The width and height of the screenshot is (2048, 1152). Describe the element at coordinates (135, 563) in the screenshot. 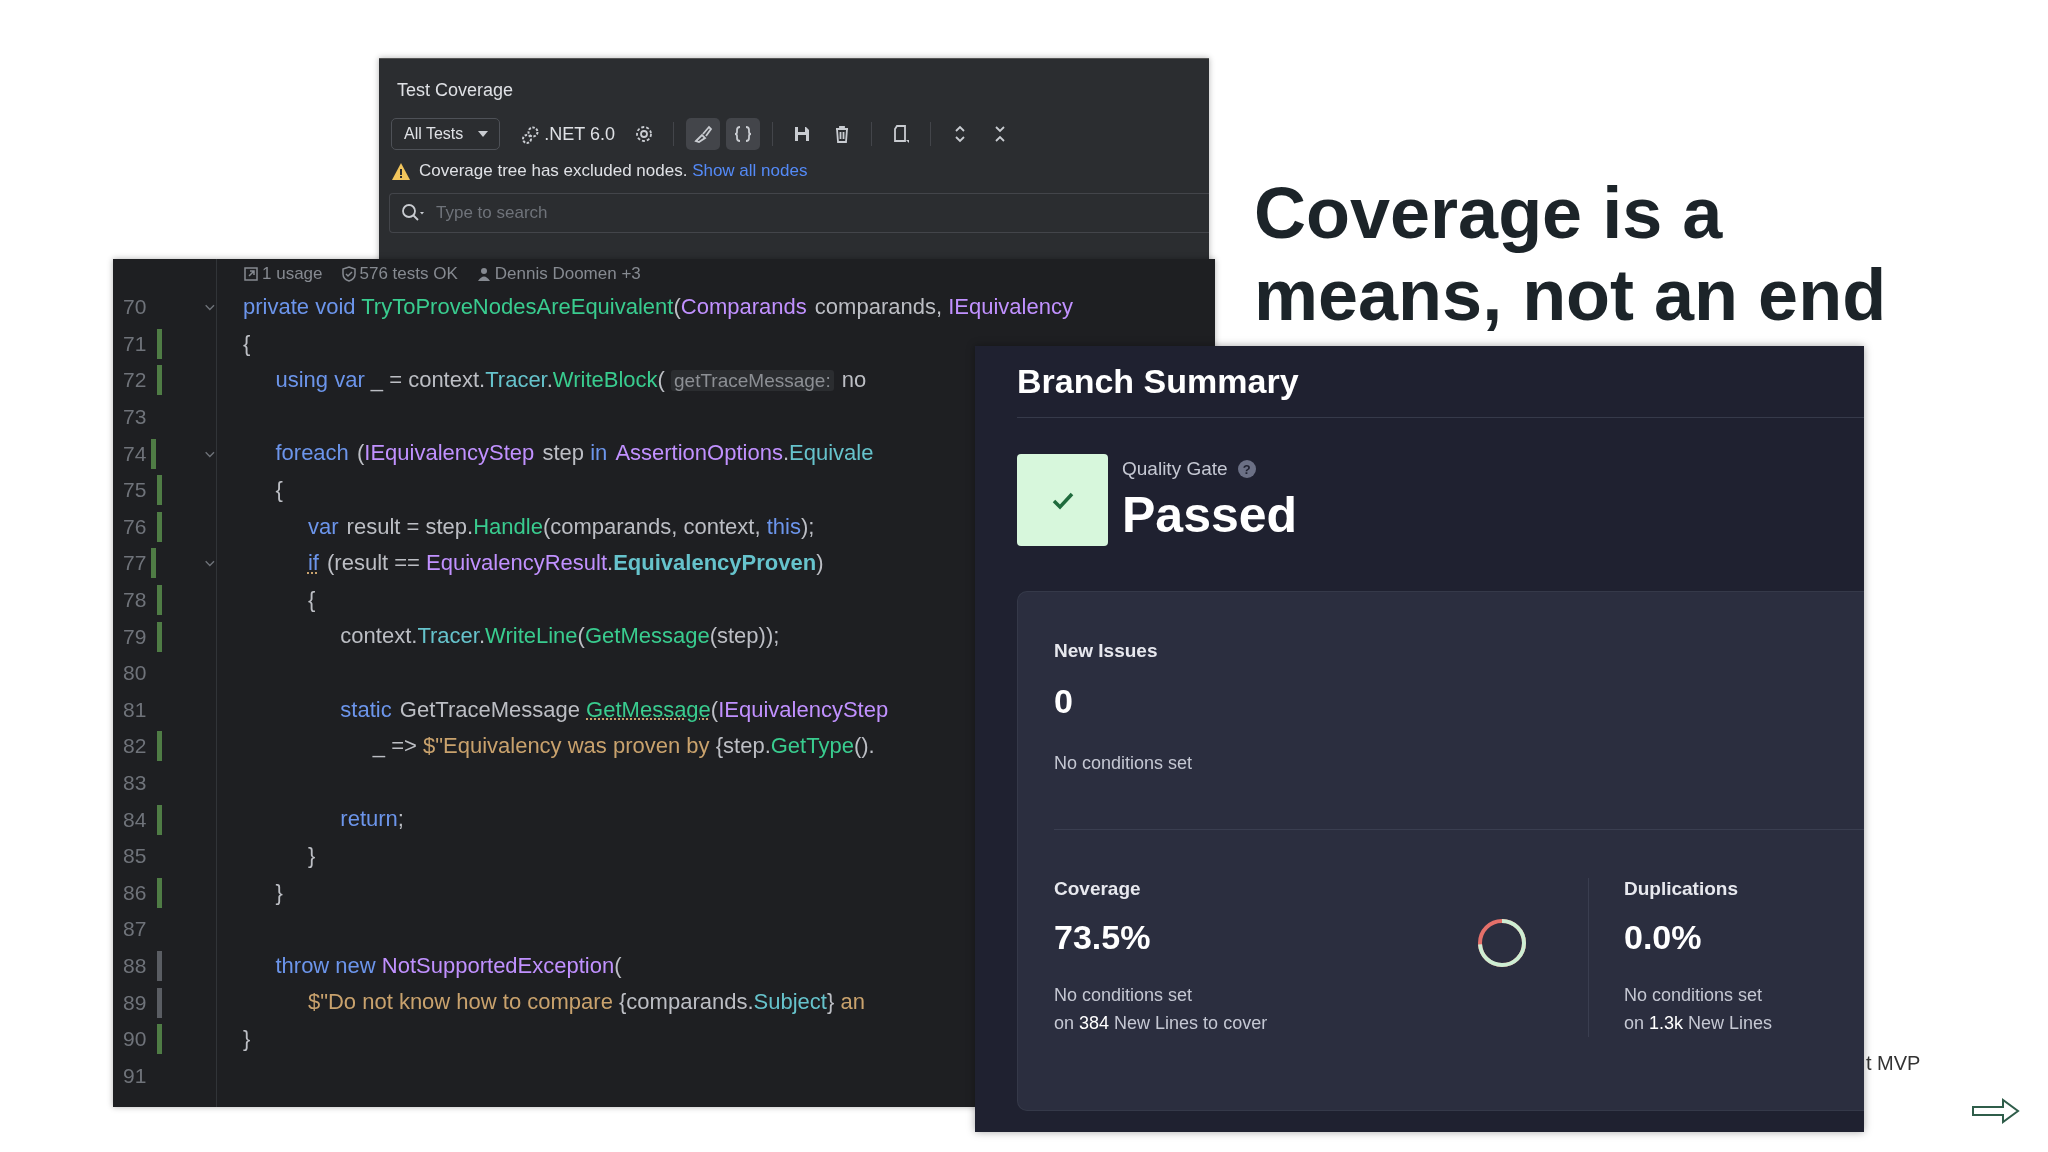

I see `line-number: 77` at that location.